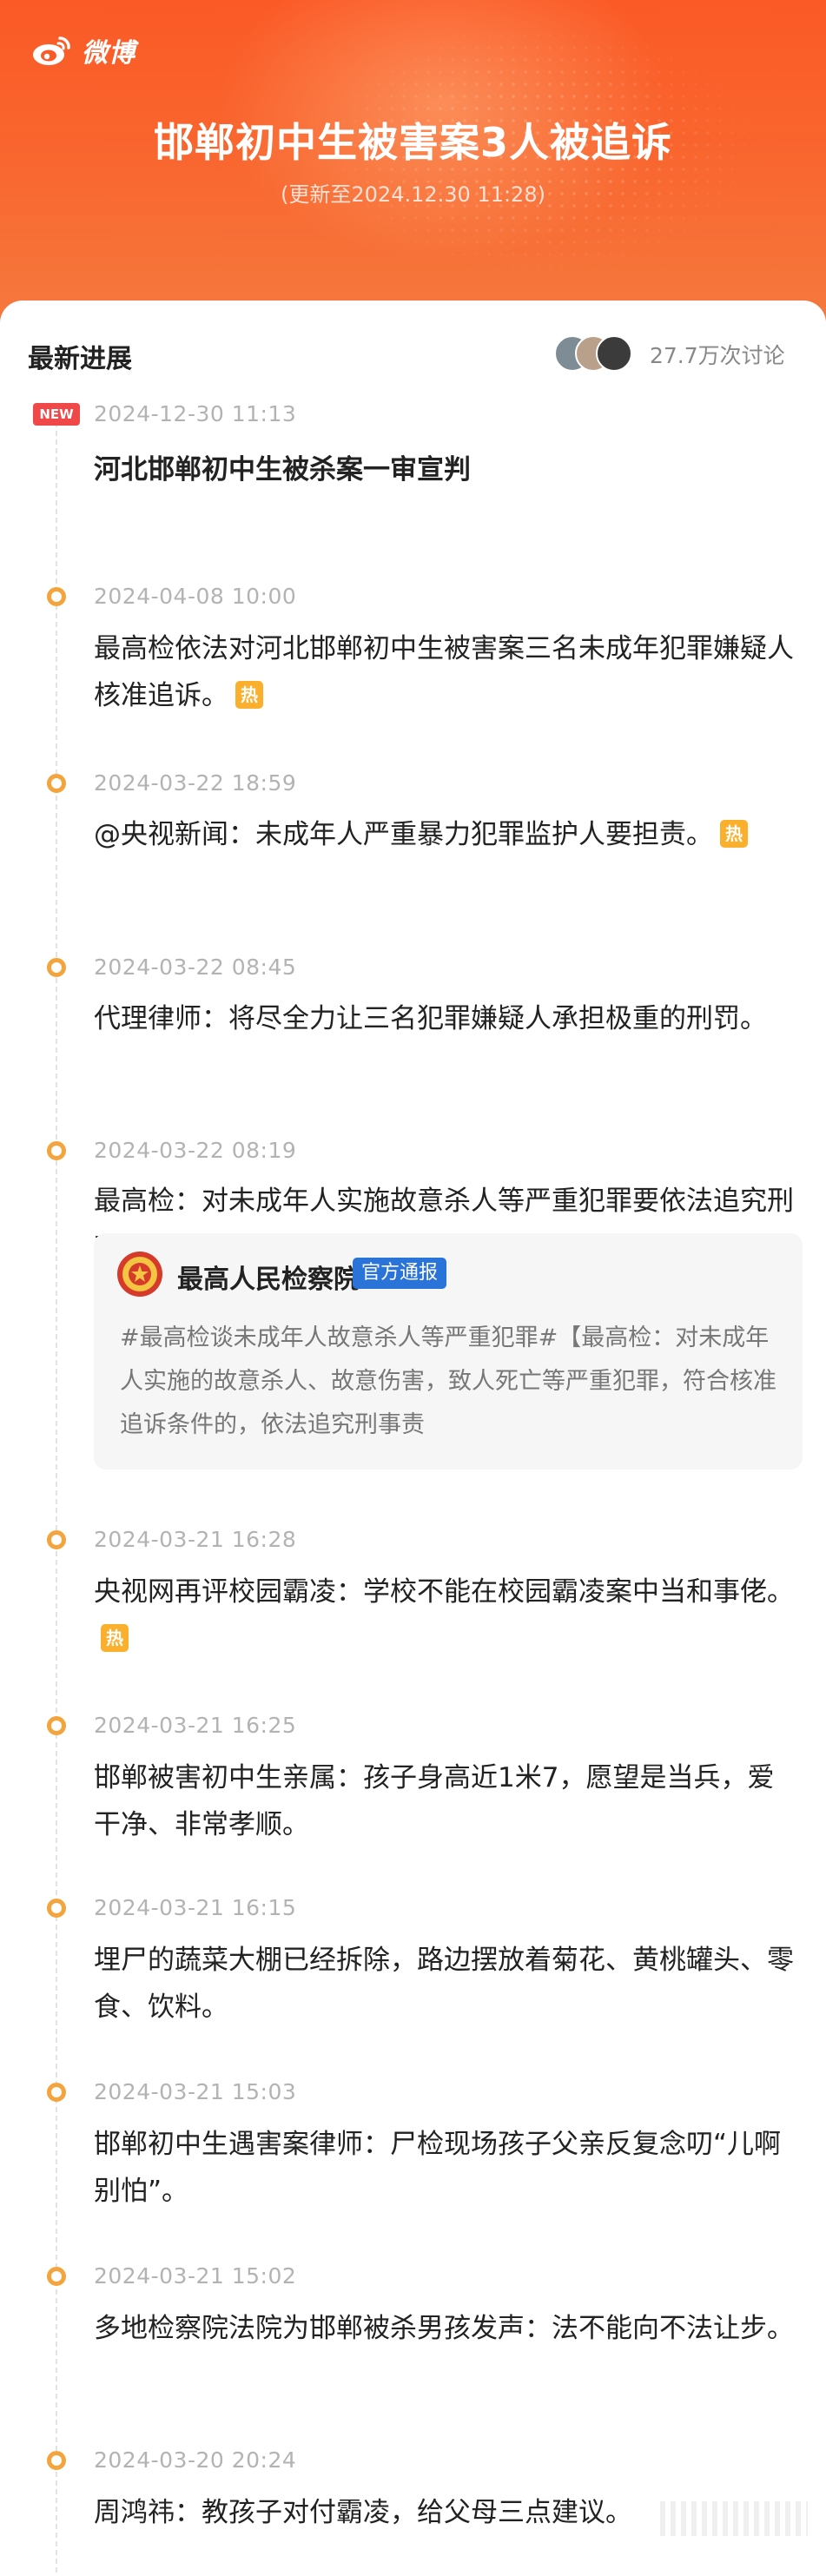 The width and height of the screenshot is (826, 2576). What do you see at coordinates (195, 2460) in the screenshot?
I see `timeline-time: 2024-03-20 20:24` at bounding box center [195, 2460].